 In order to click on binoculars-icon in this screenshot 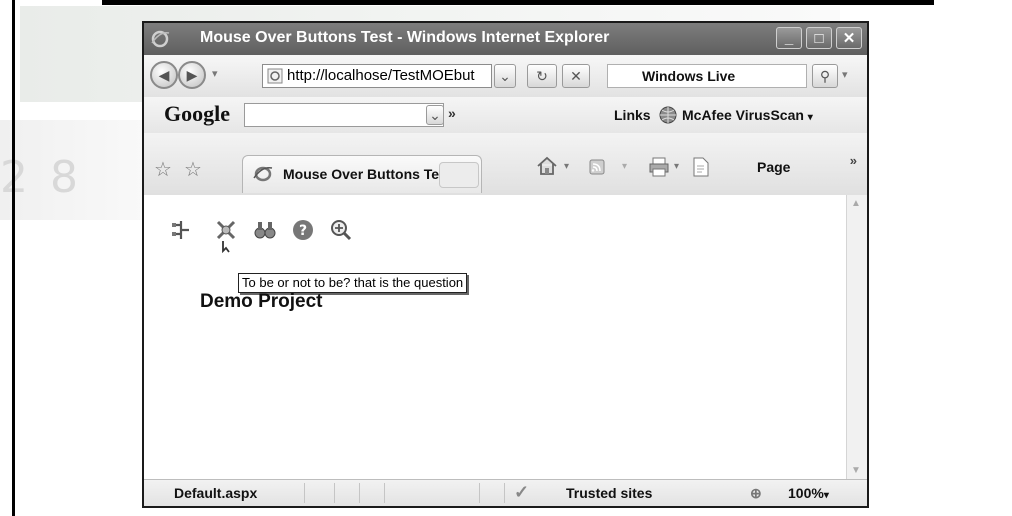, I will do `click(265, 230)`.